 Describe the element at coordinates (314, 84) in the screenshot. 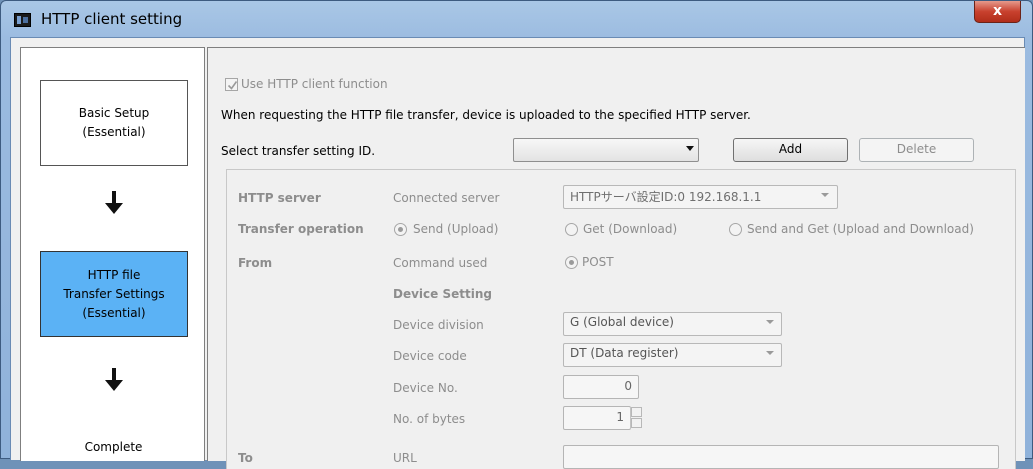

I see `use-http-label: Use HTTP client function` at that location.